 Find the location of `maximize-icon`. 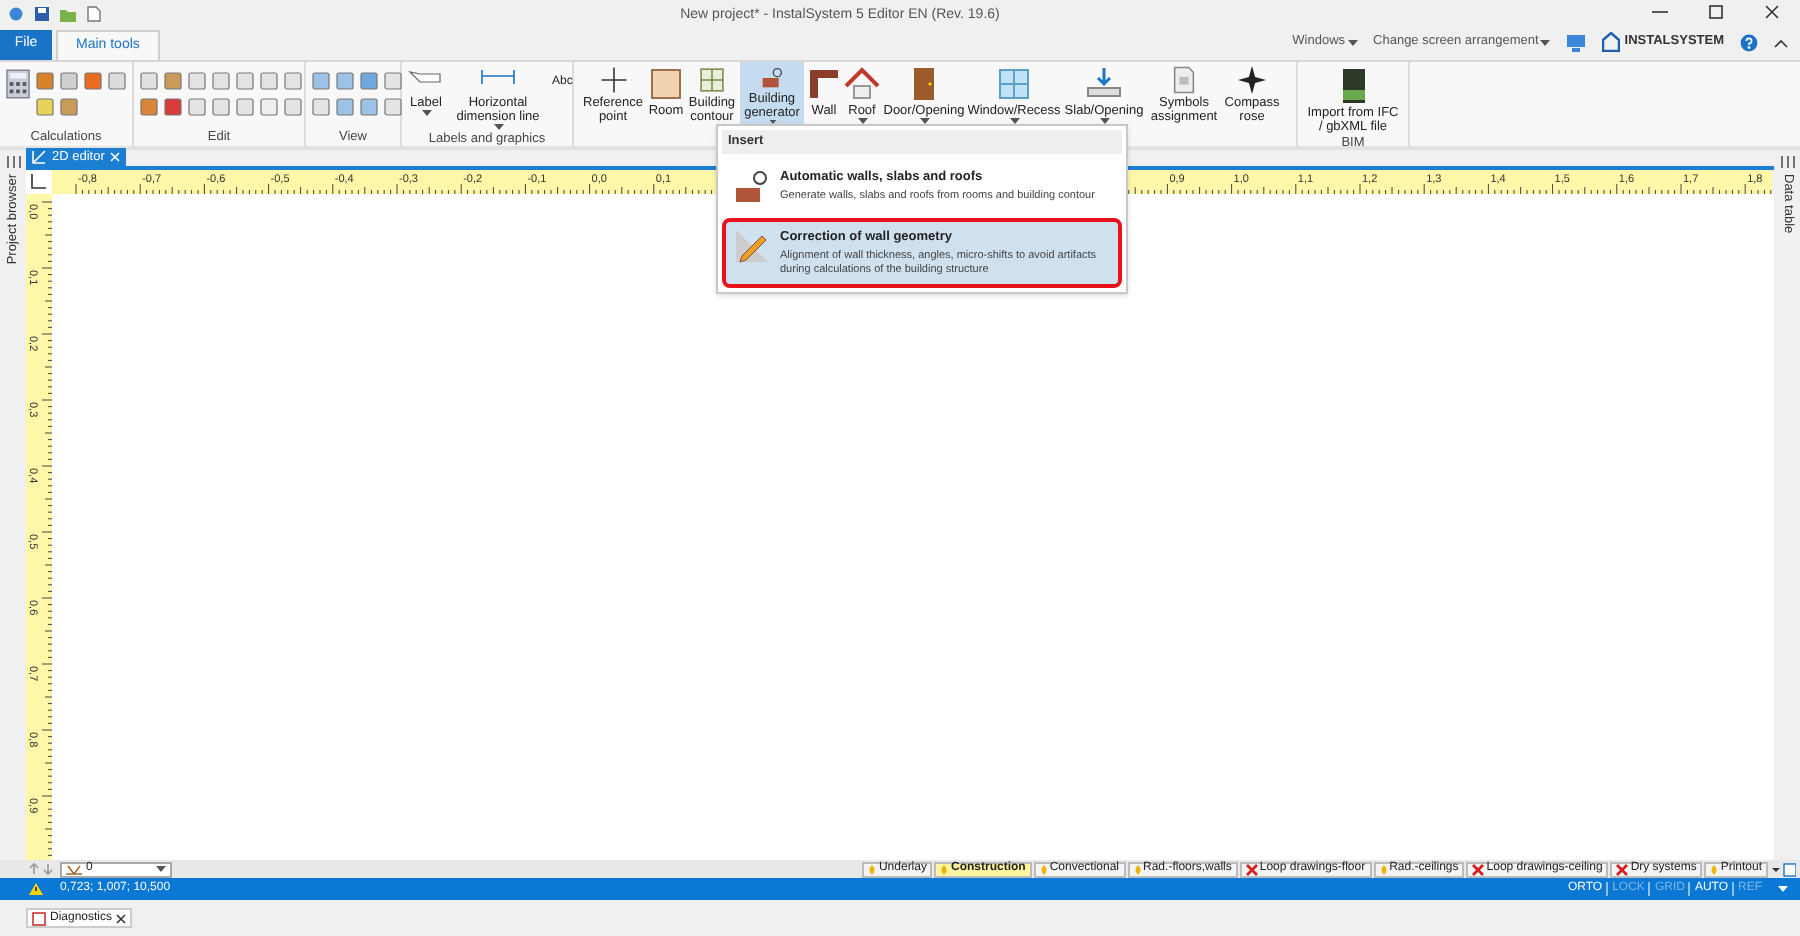

maximize-icon is located at coordinates (1716, 12).